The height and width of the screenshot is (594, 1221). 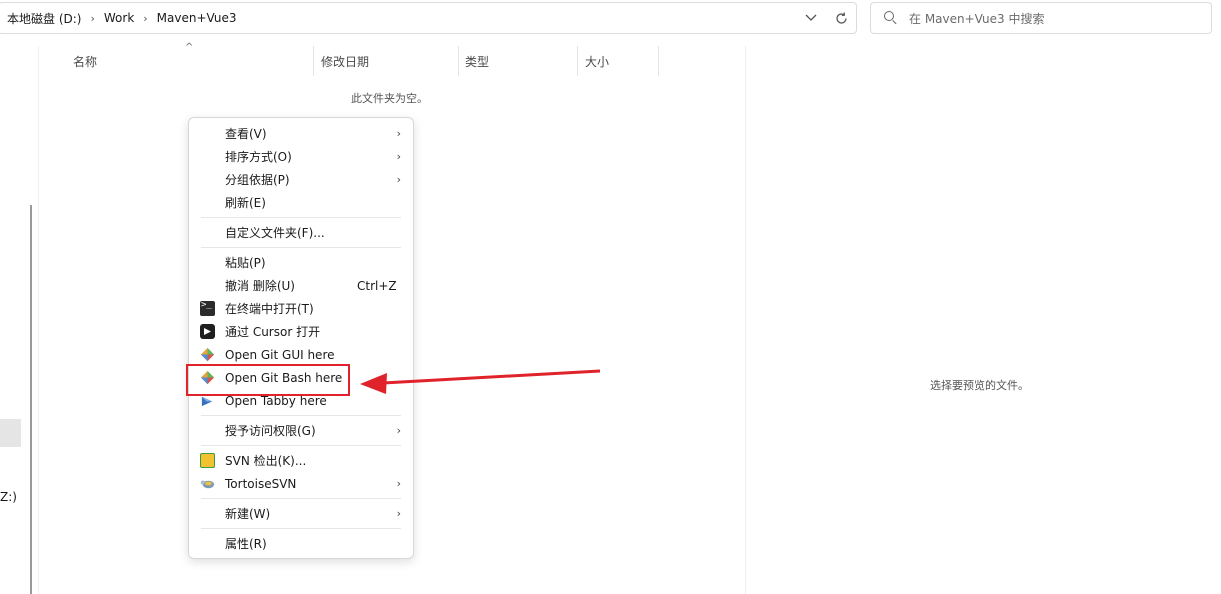 What do you see at coordinates (8, 497) in the screenshot?
I see `nav-drive-label: Z:)` at bounding box center [8, 497].